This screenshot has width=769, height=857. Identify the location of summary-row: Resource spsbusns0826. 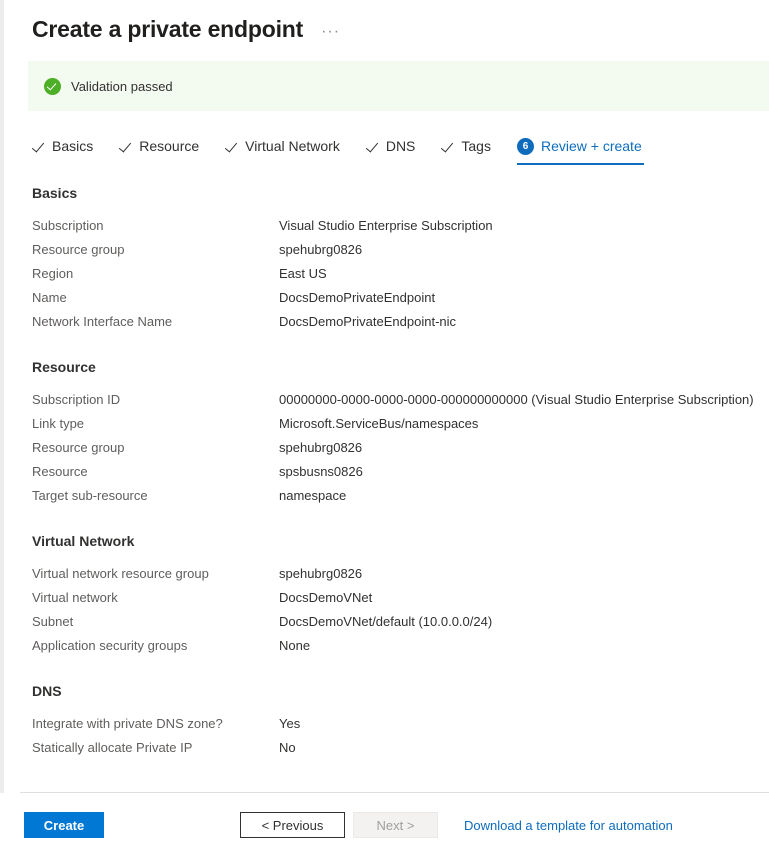
(400, 471).